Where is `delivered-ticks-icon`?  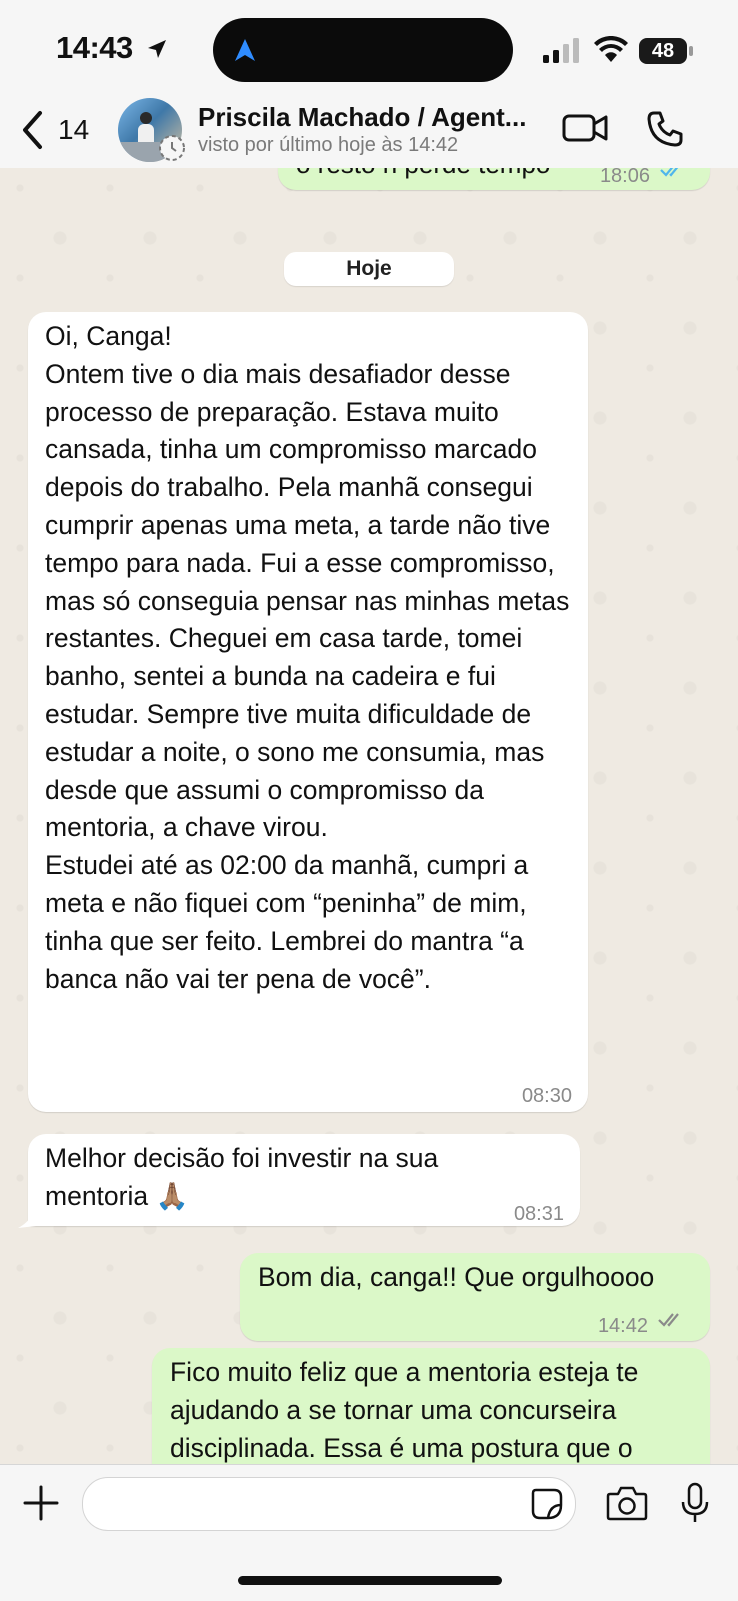 delivered-ticks-icon is located at coordinates (668, 1320).